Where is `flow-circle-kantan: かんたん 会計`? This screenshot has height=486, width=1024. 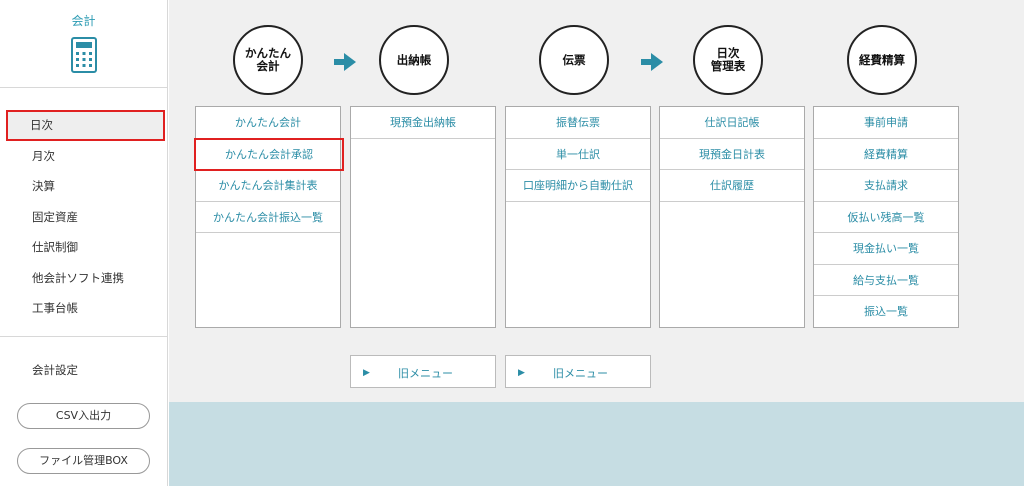
flow-circle-kantan: かんたん 会計 is located at coordinates (268, 60).